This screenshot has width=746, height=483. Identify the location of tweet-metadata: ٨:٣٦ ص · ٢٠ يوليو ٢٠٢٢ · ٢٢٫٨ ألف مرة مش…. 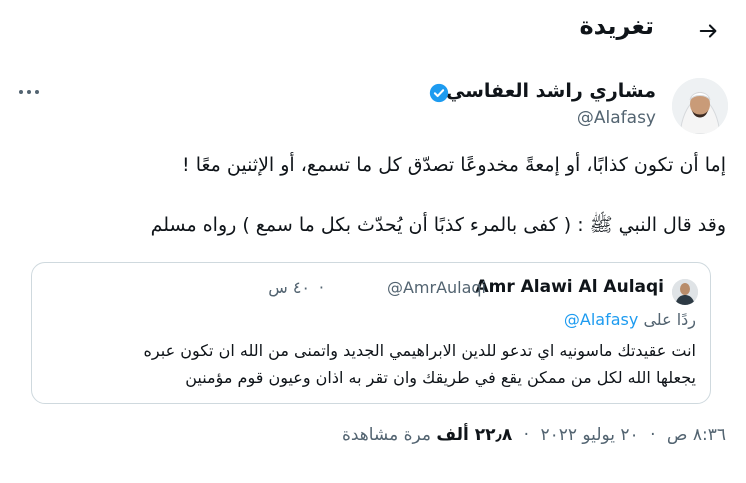
(531, 435).